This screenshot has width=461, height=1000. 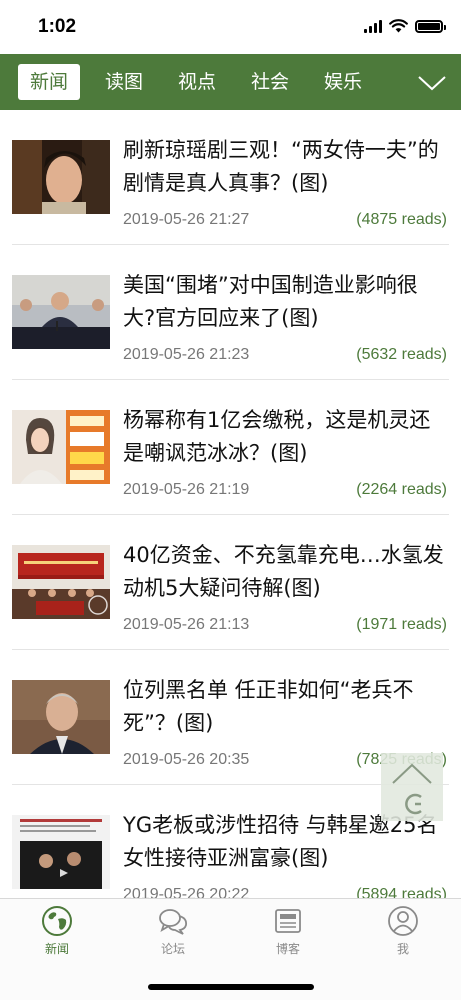 I want to click on status-bar: 1:02, so click(x=230, y=27).